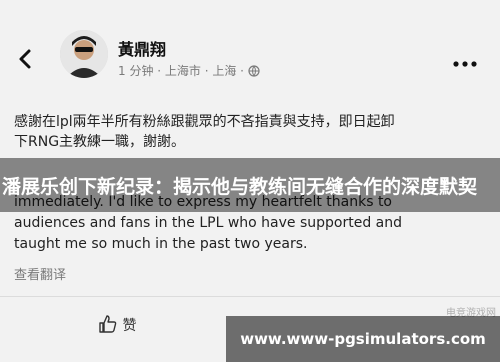  I want to click on post-meta-text: 1 分钟 · 上海市 · 上海 ·, so click(181, 71).